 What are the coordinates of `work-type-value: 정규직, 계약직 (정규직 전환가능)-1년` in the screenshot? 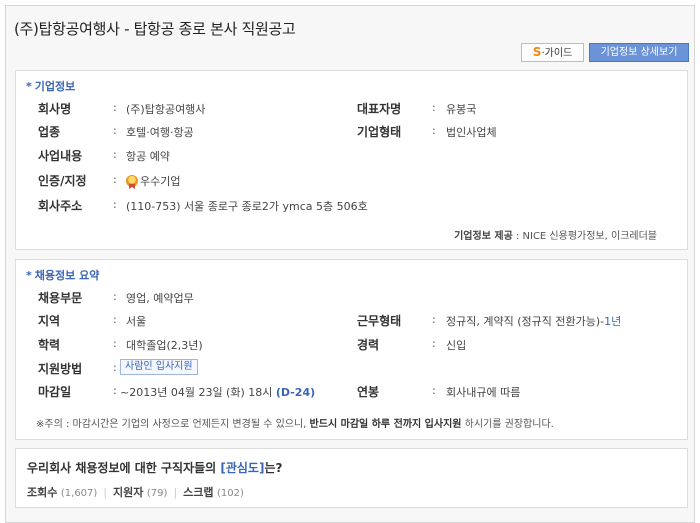 It's located at (534, 321).